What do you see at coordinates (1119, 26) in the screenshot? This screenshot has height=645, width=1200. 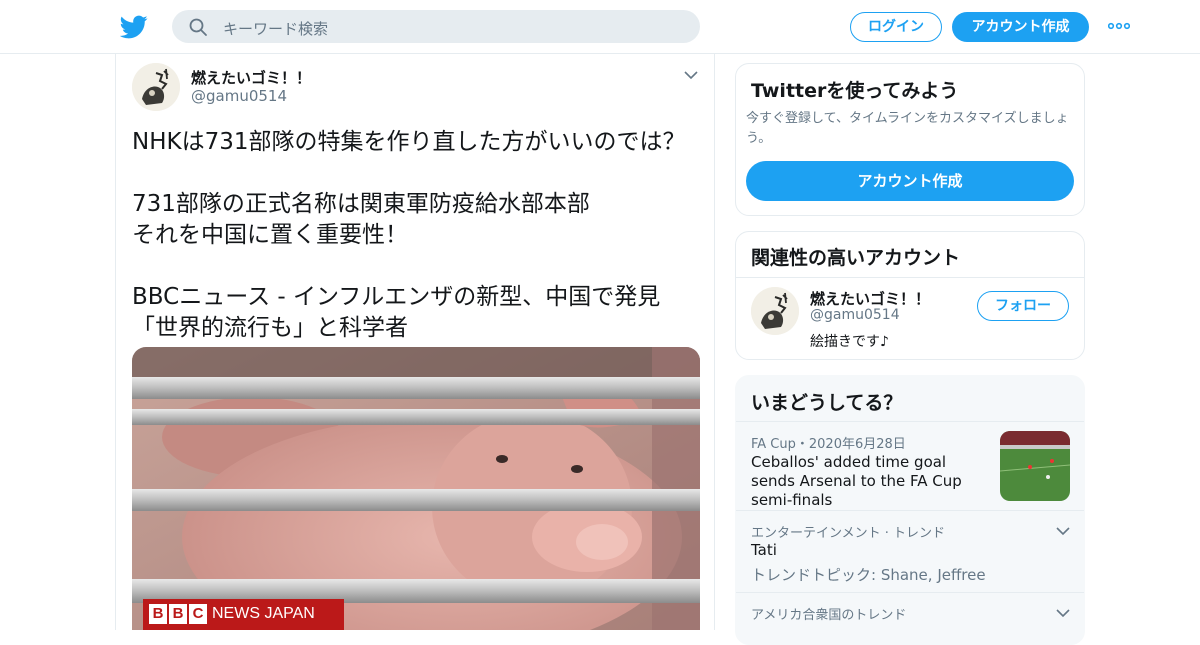 I see `more-icon` at bounding box center [1119, 26].